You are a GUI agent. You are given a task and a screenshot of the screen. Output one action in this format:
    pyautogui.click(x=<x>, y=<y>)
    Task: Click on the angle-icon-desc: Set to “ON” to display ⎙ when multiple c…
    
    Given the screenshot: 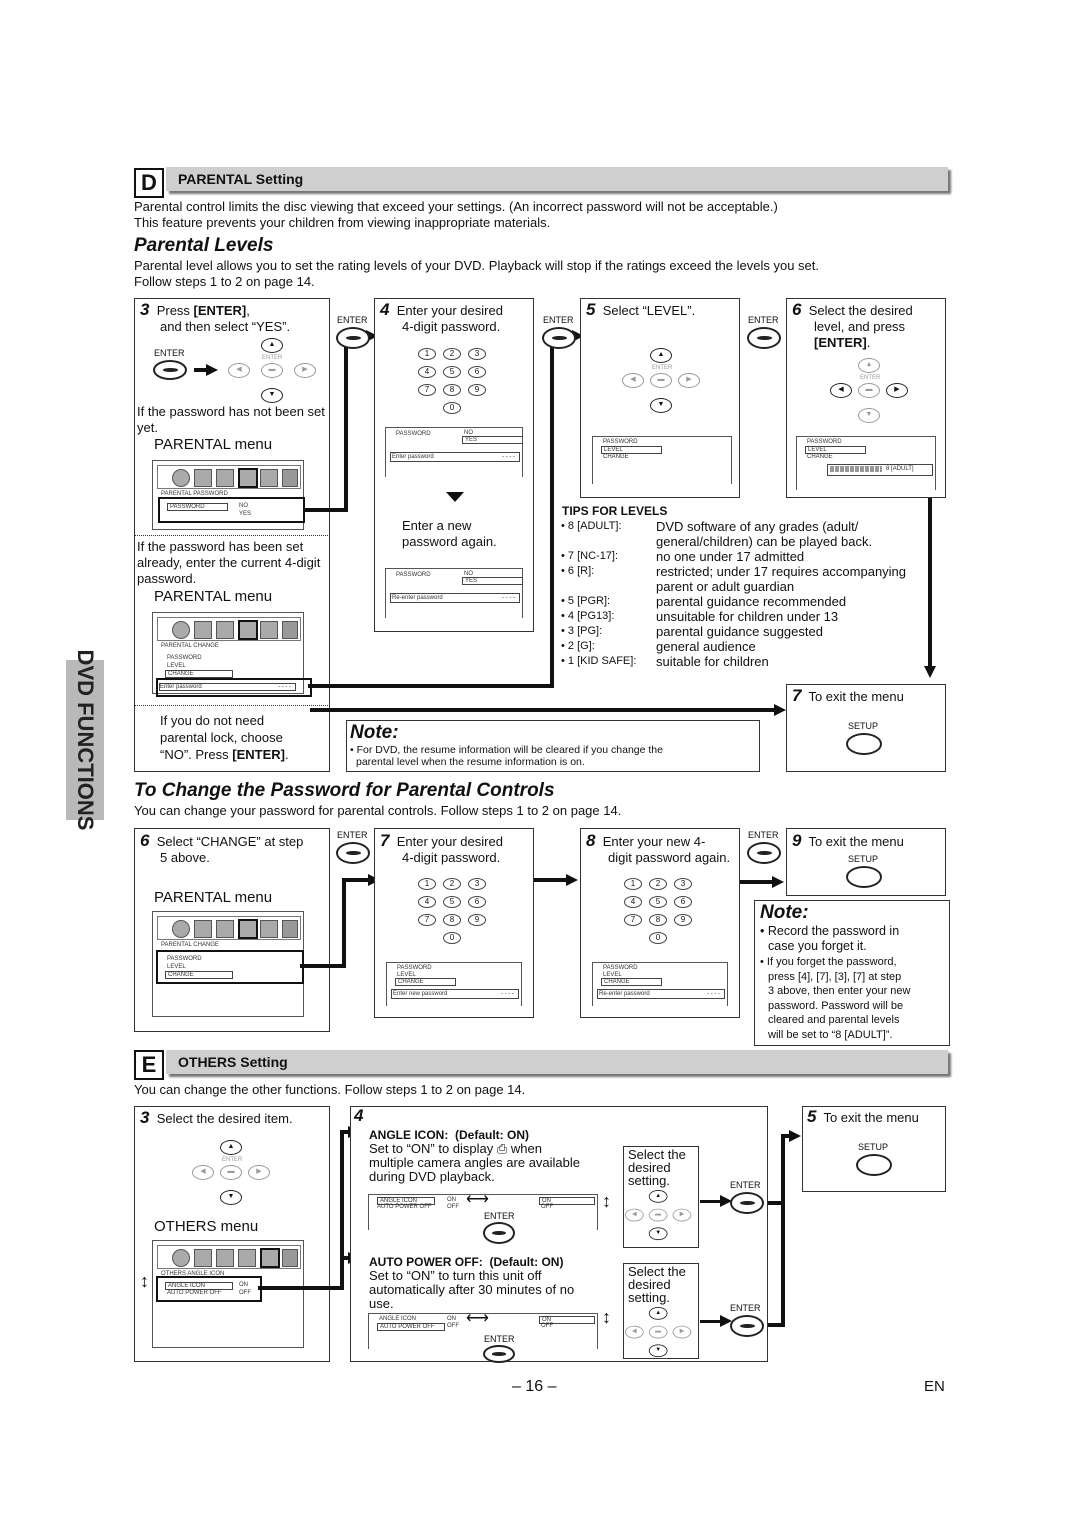 What is the action you would take?
    pyautogui.click(x=475, y=1162)
    